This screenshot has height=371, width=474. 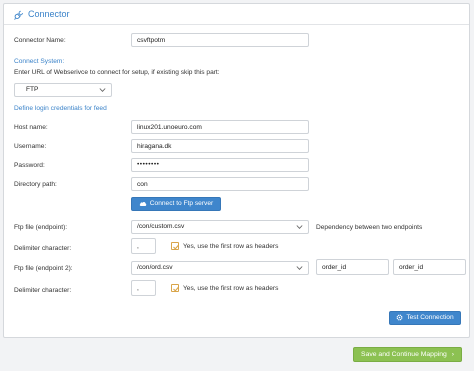 What do you see at coordinates (60, 108) in the screenshot?
I see `credentials-heading: Define login credentials for feed` at bounding box center [60, 108].